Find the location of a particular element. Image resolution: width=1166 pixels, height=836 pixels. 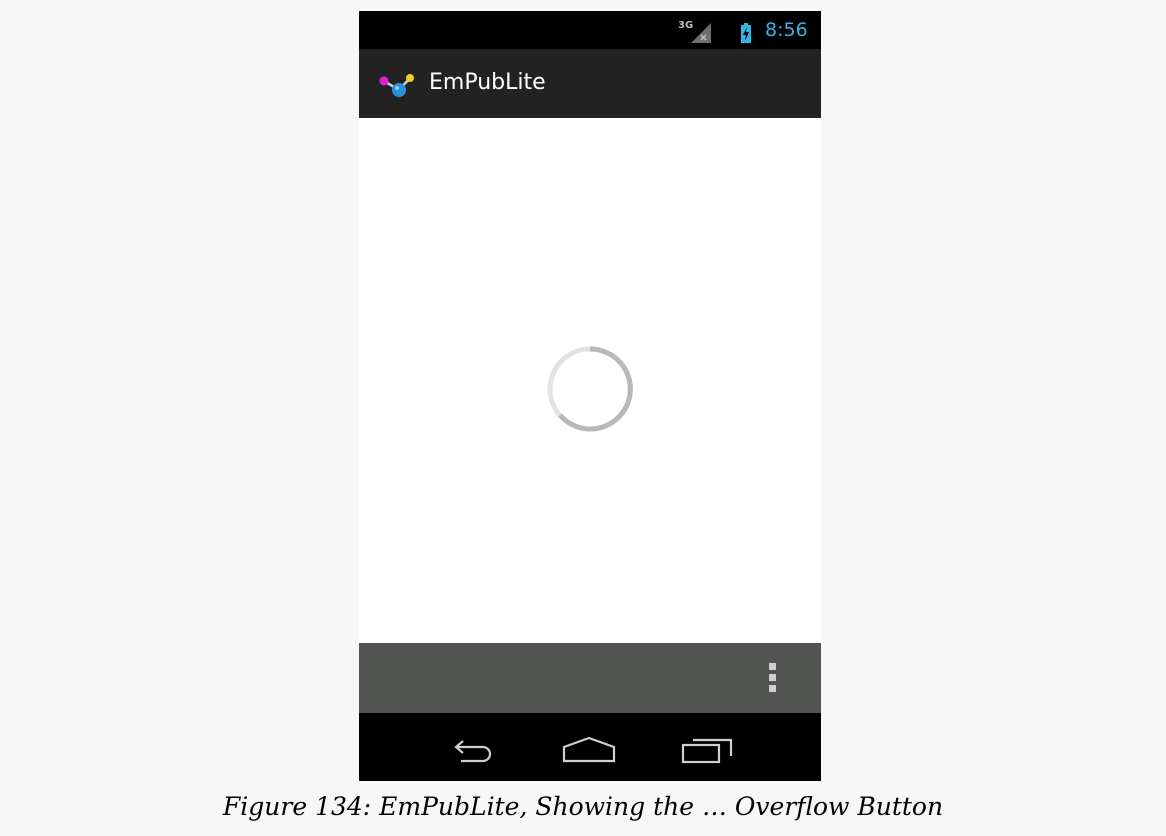

home-icon is located at coordinates (589, 749).